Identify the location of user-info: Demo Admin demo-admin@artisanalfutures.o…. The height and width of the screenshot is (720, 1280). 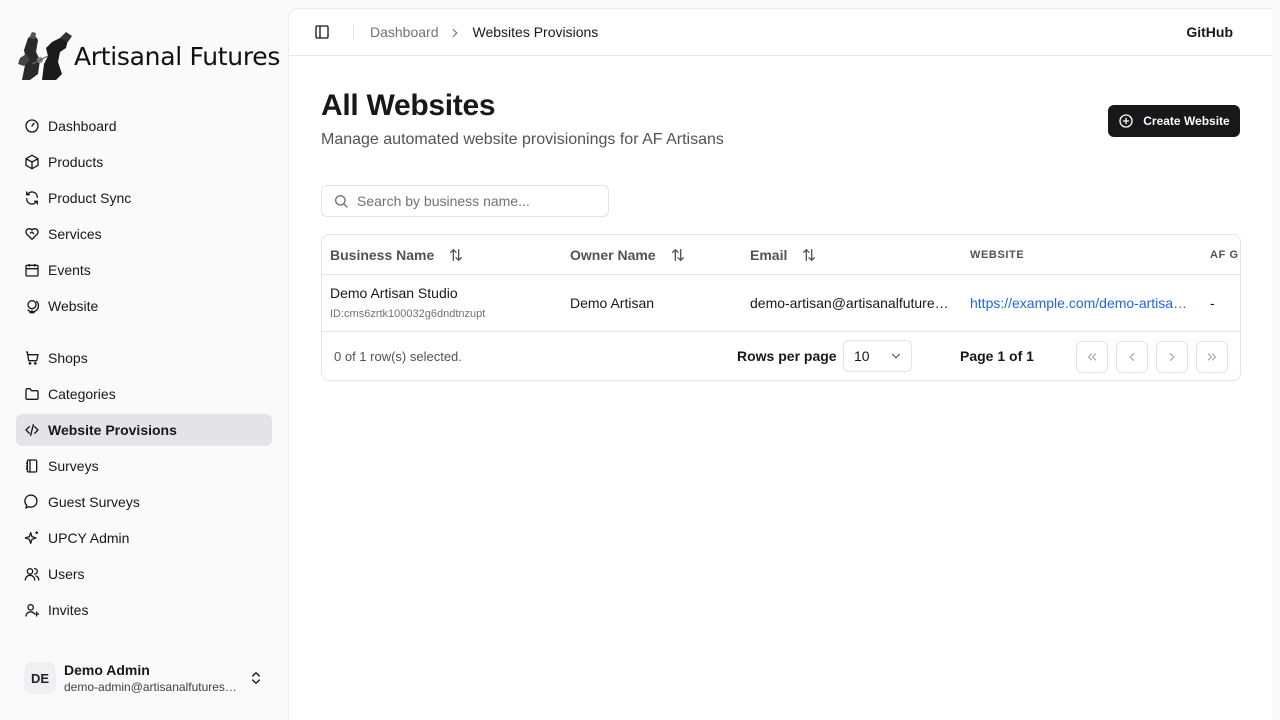
(152, 678).